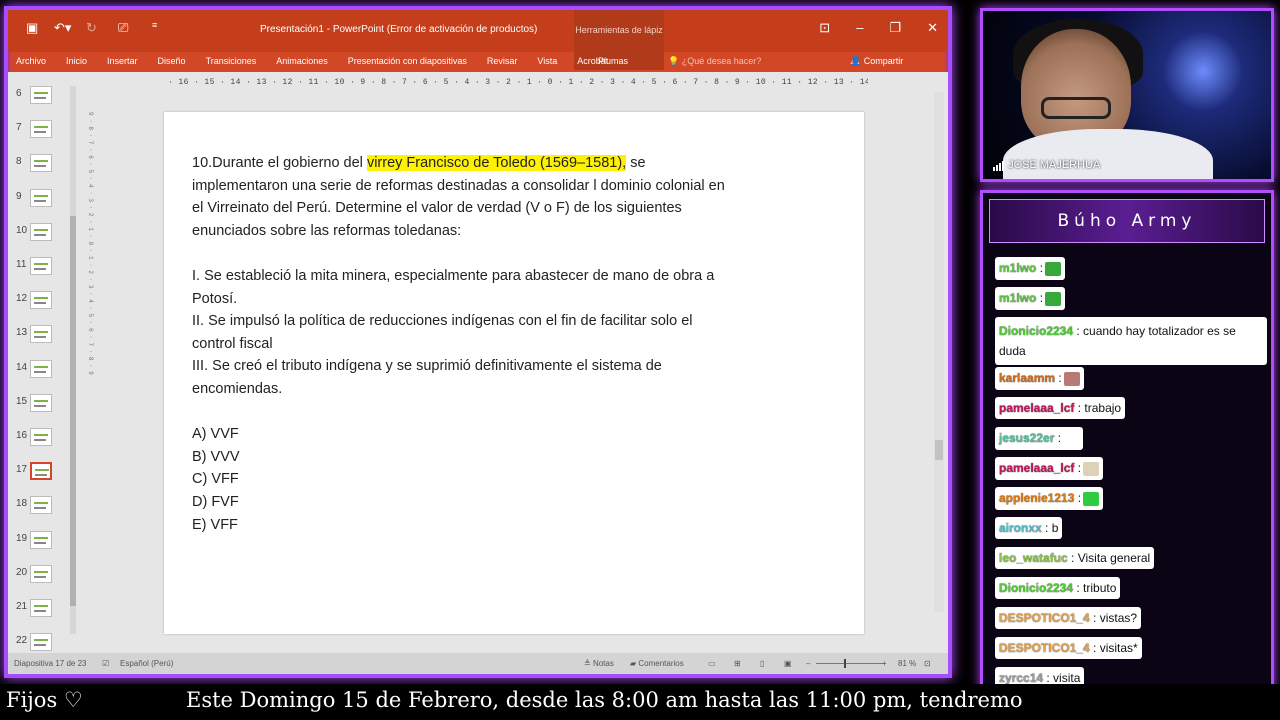 This screenshot has width=1280, height=720. What do you see at coordinates (657, 663) in the screenshot?
I see `comments-button: ▰ Comentarios` at bounding box center [657, 663].